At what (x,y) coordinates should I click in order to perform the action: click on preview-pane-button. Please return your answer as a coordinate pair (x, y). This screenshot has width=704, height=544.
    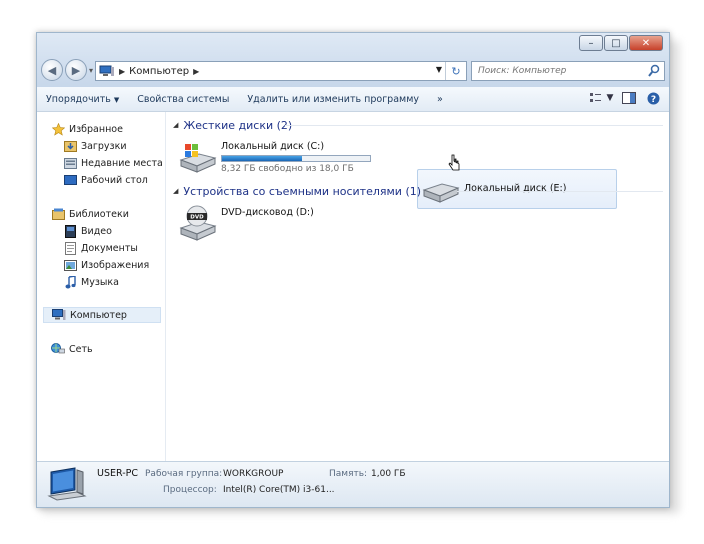
    Looking at the image, I should click on (629, 98).